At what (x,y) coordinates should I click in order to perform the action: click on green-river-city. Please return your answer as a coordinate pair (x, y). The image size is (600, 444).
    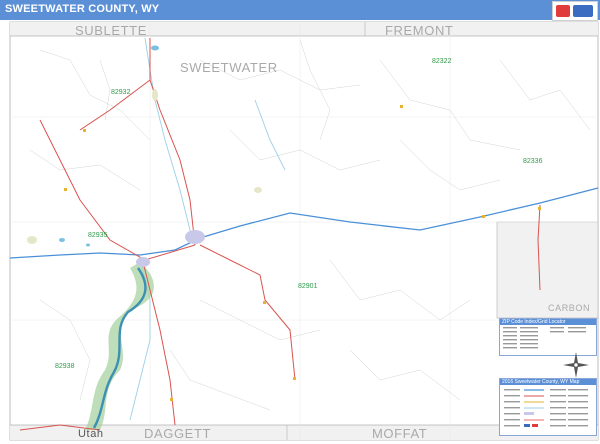
    Looking at the image, I should click on (143, 262).